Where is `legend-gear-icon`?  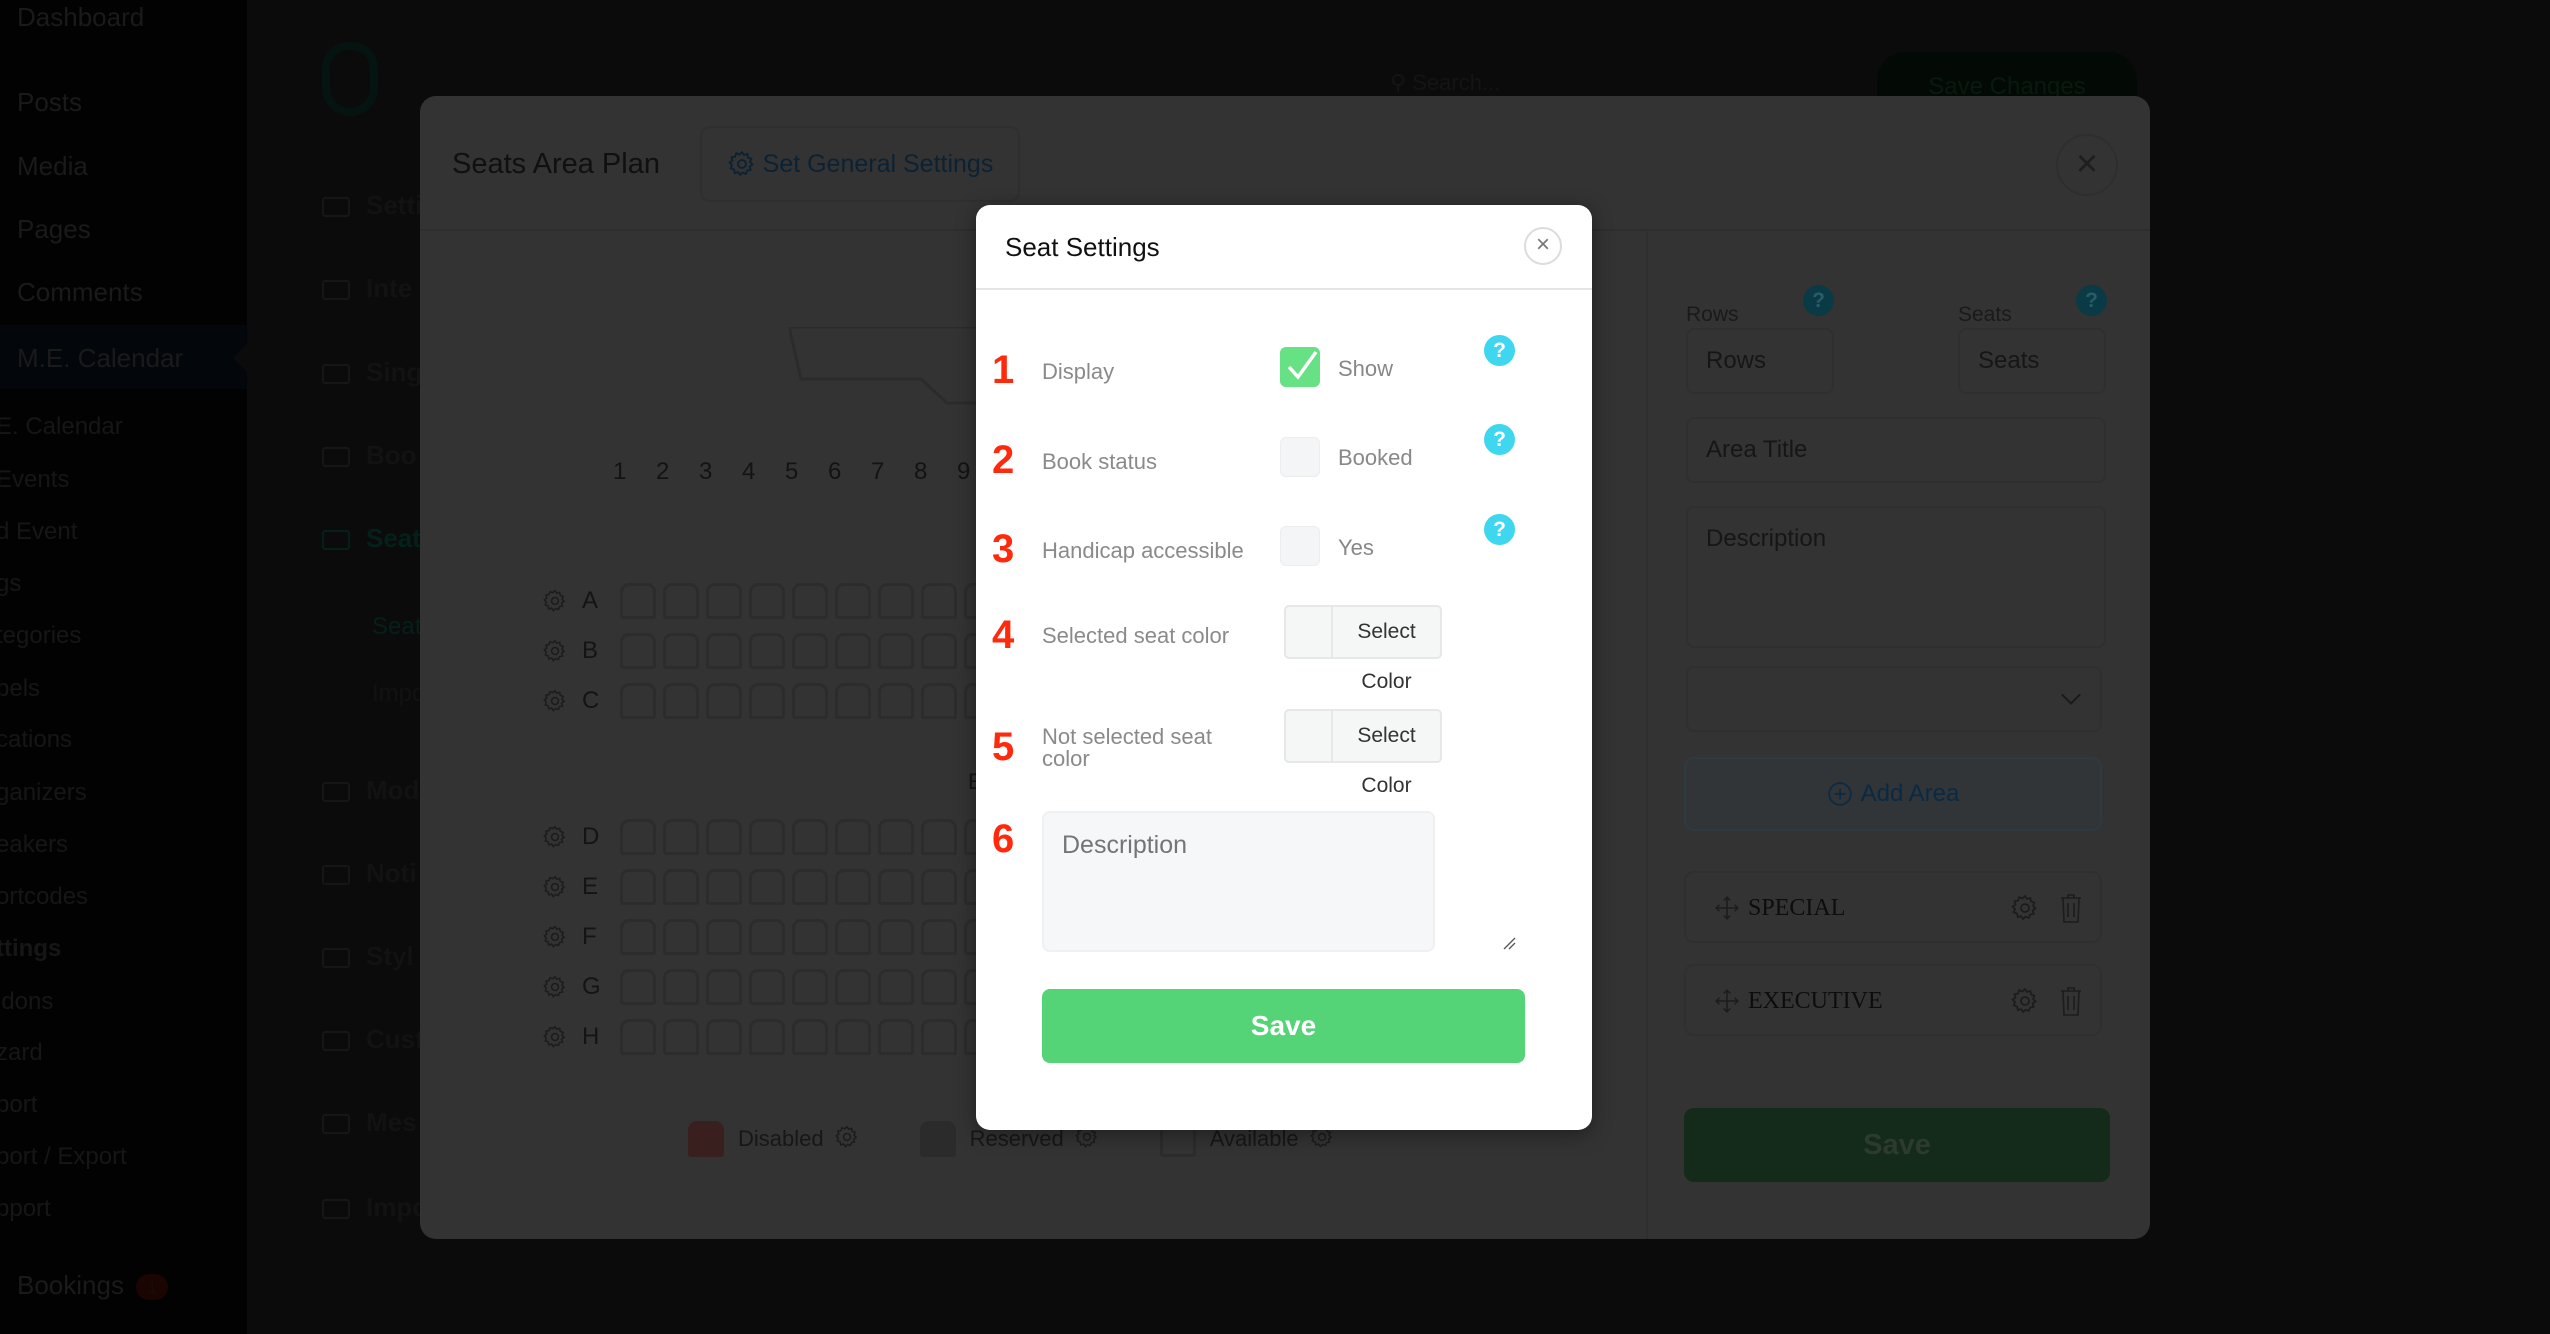 legend-gear-icon is located at coordinates (847, 1139).